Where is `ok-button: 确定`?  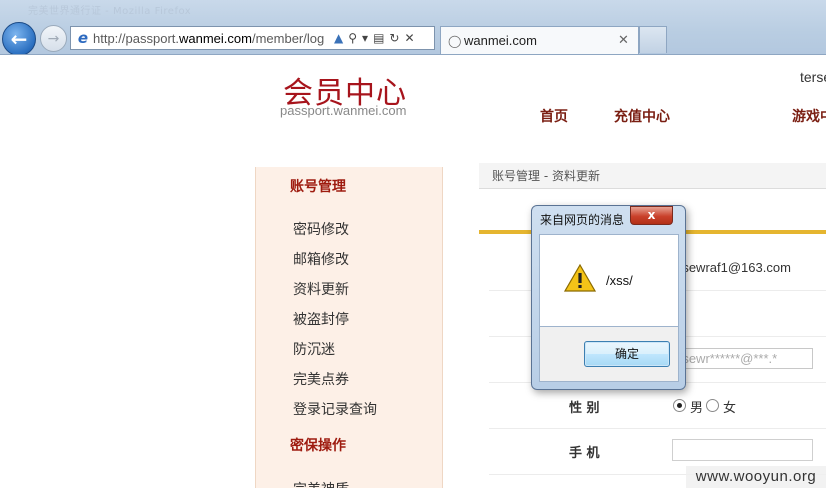 ok-button: 确定 is located at coordinates (627, 354).